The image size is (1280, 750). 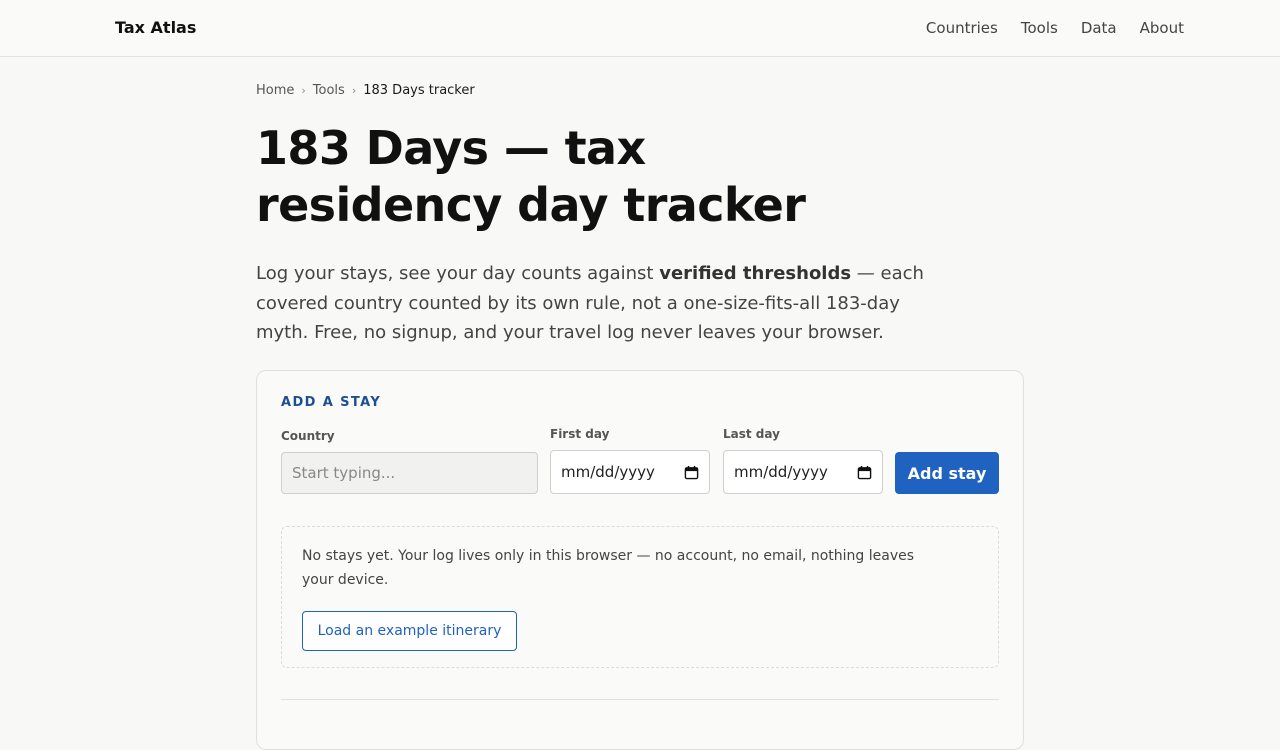 What do you see at coordinates (308, 436) in the screenshot?
I see `country-label: Country` at bounding box center [308, 436].